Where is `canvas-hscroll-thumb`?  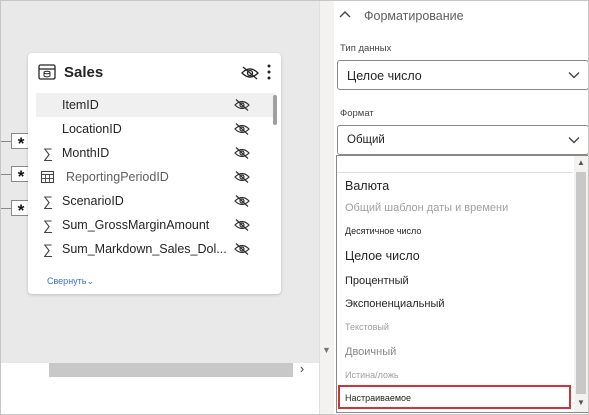
canvas-hscroll-thumb is located at coordinates (171, 370).